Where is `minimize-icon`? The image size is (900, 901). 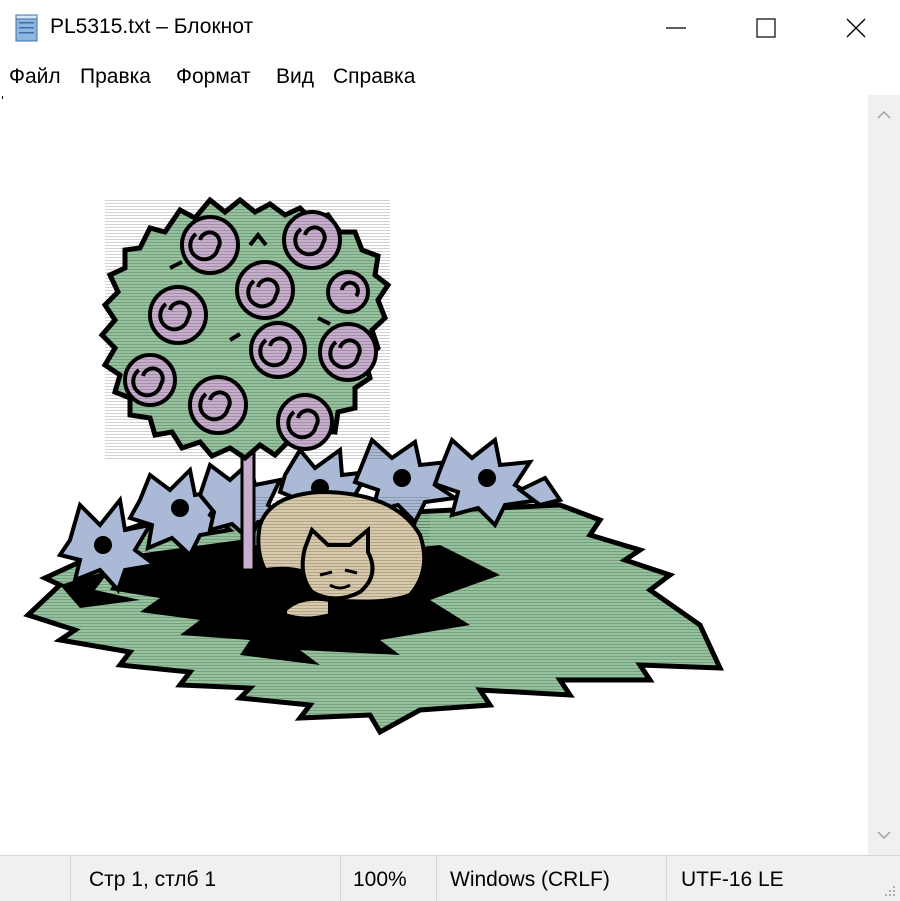 minimize-icon is located at coordinates (676, 28).